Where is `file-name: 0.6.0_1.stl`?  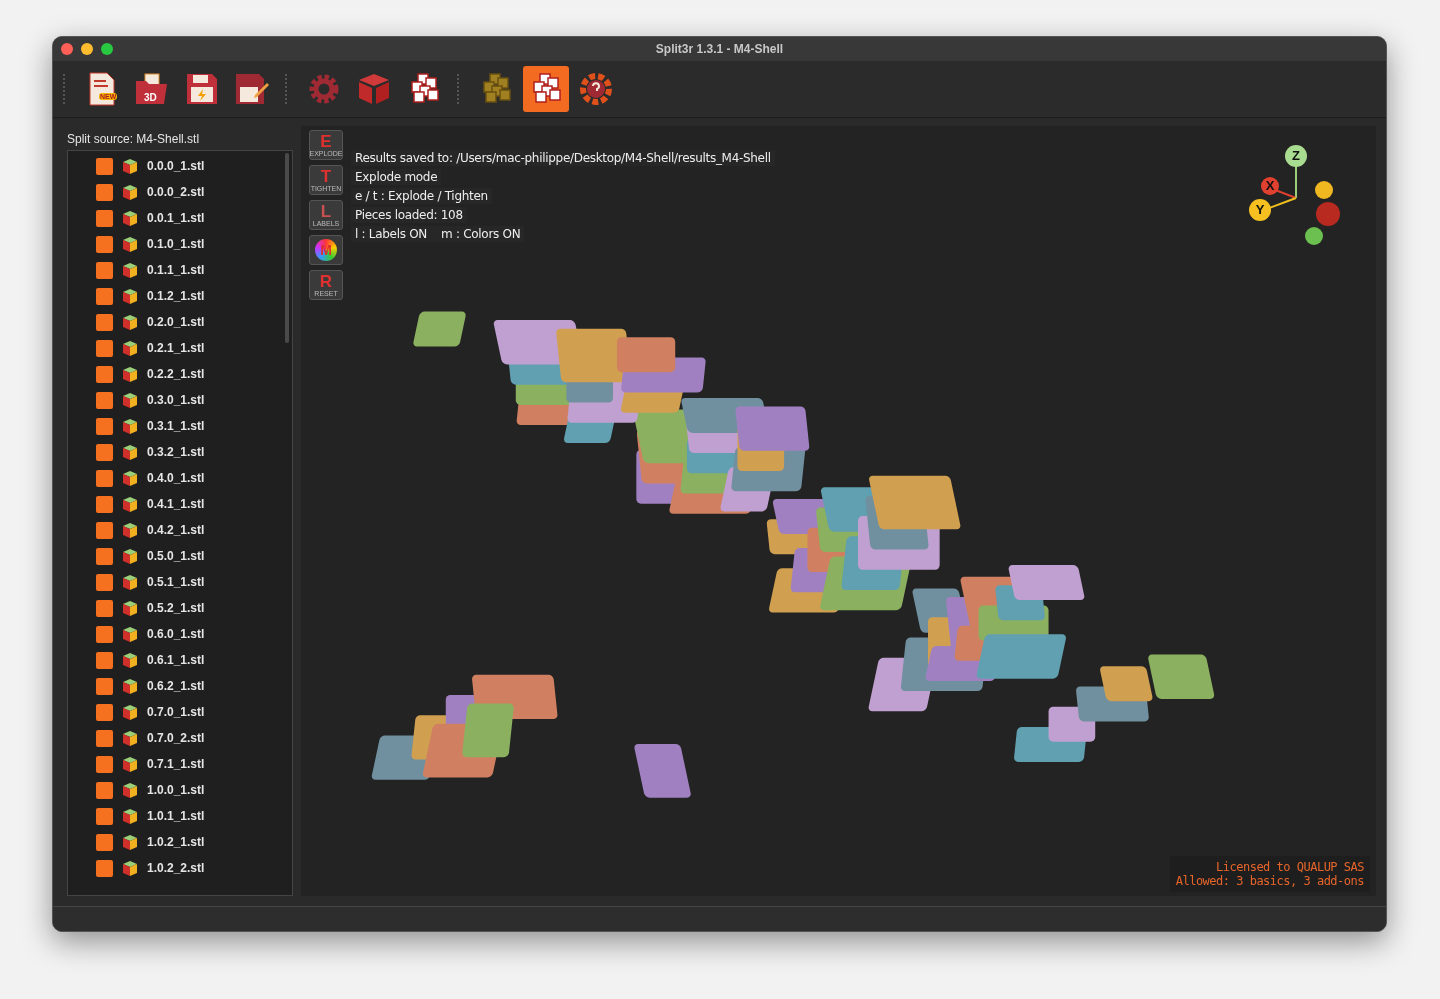
file-name: 0.6.0_1.stl is located at coordinates (176, 634).